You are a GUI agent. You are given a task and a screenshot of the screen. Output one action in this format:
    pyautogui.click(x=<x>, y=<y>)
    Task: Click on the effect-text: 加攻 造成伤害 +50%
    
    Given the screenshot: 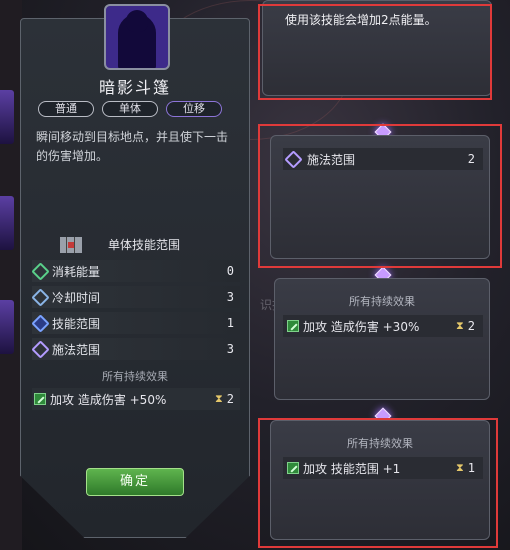 What is the action you would take?
    pyautogui.click(x=108, y=399)
    